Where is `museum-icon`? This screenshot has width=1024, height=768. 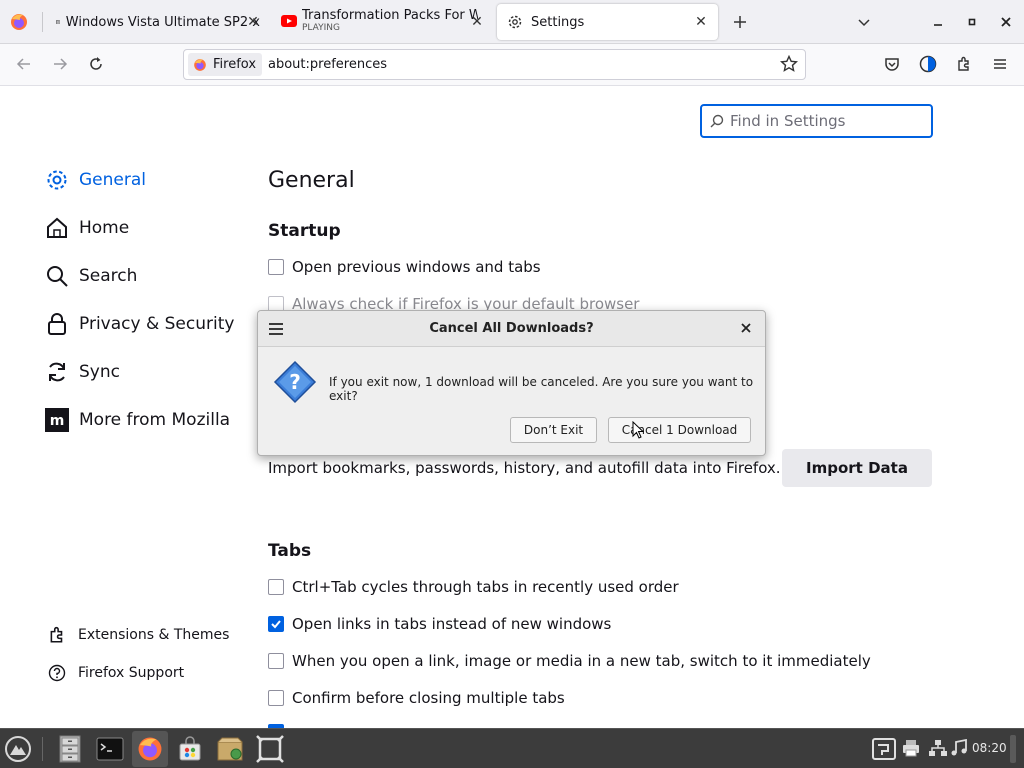 museum-icon is located at coordinates (58, 22).